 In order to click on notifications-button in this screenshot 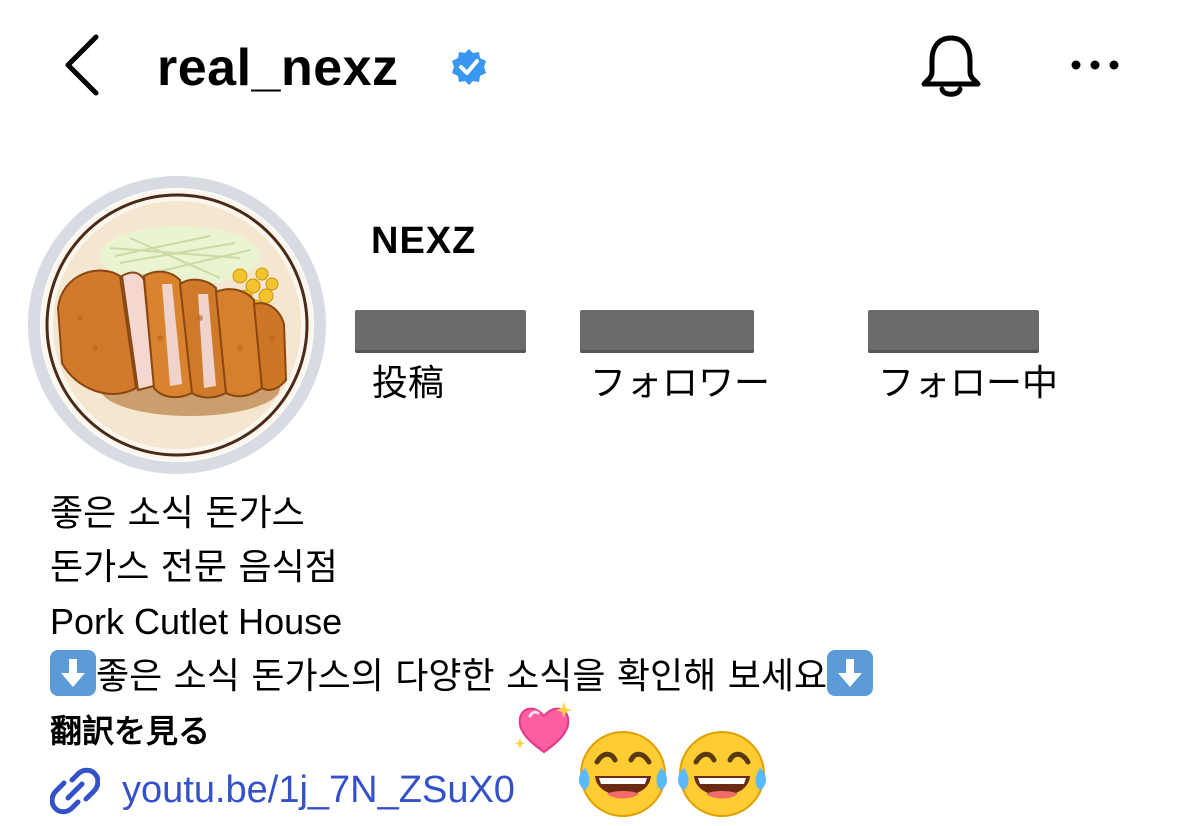, I will do `click(951, 67)`.